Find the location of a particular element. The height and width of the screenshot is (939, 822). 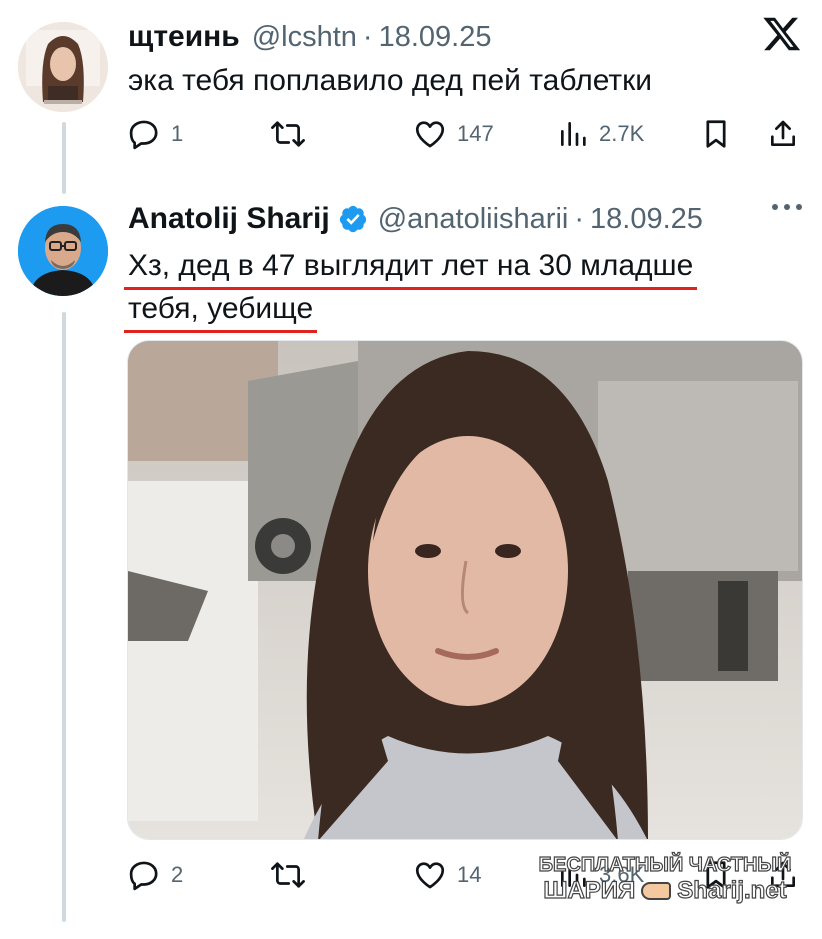

share-icon is located at coordinates (783, 133).